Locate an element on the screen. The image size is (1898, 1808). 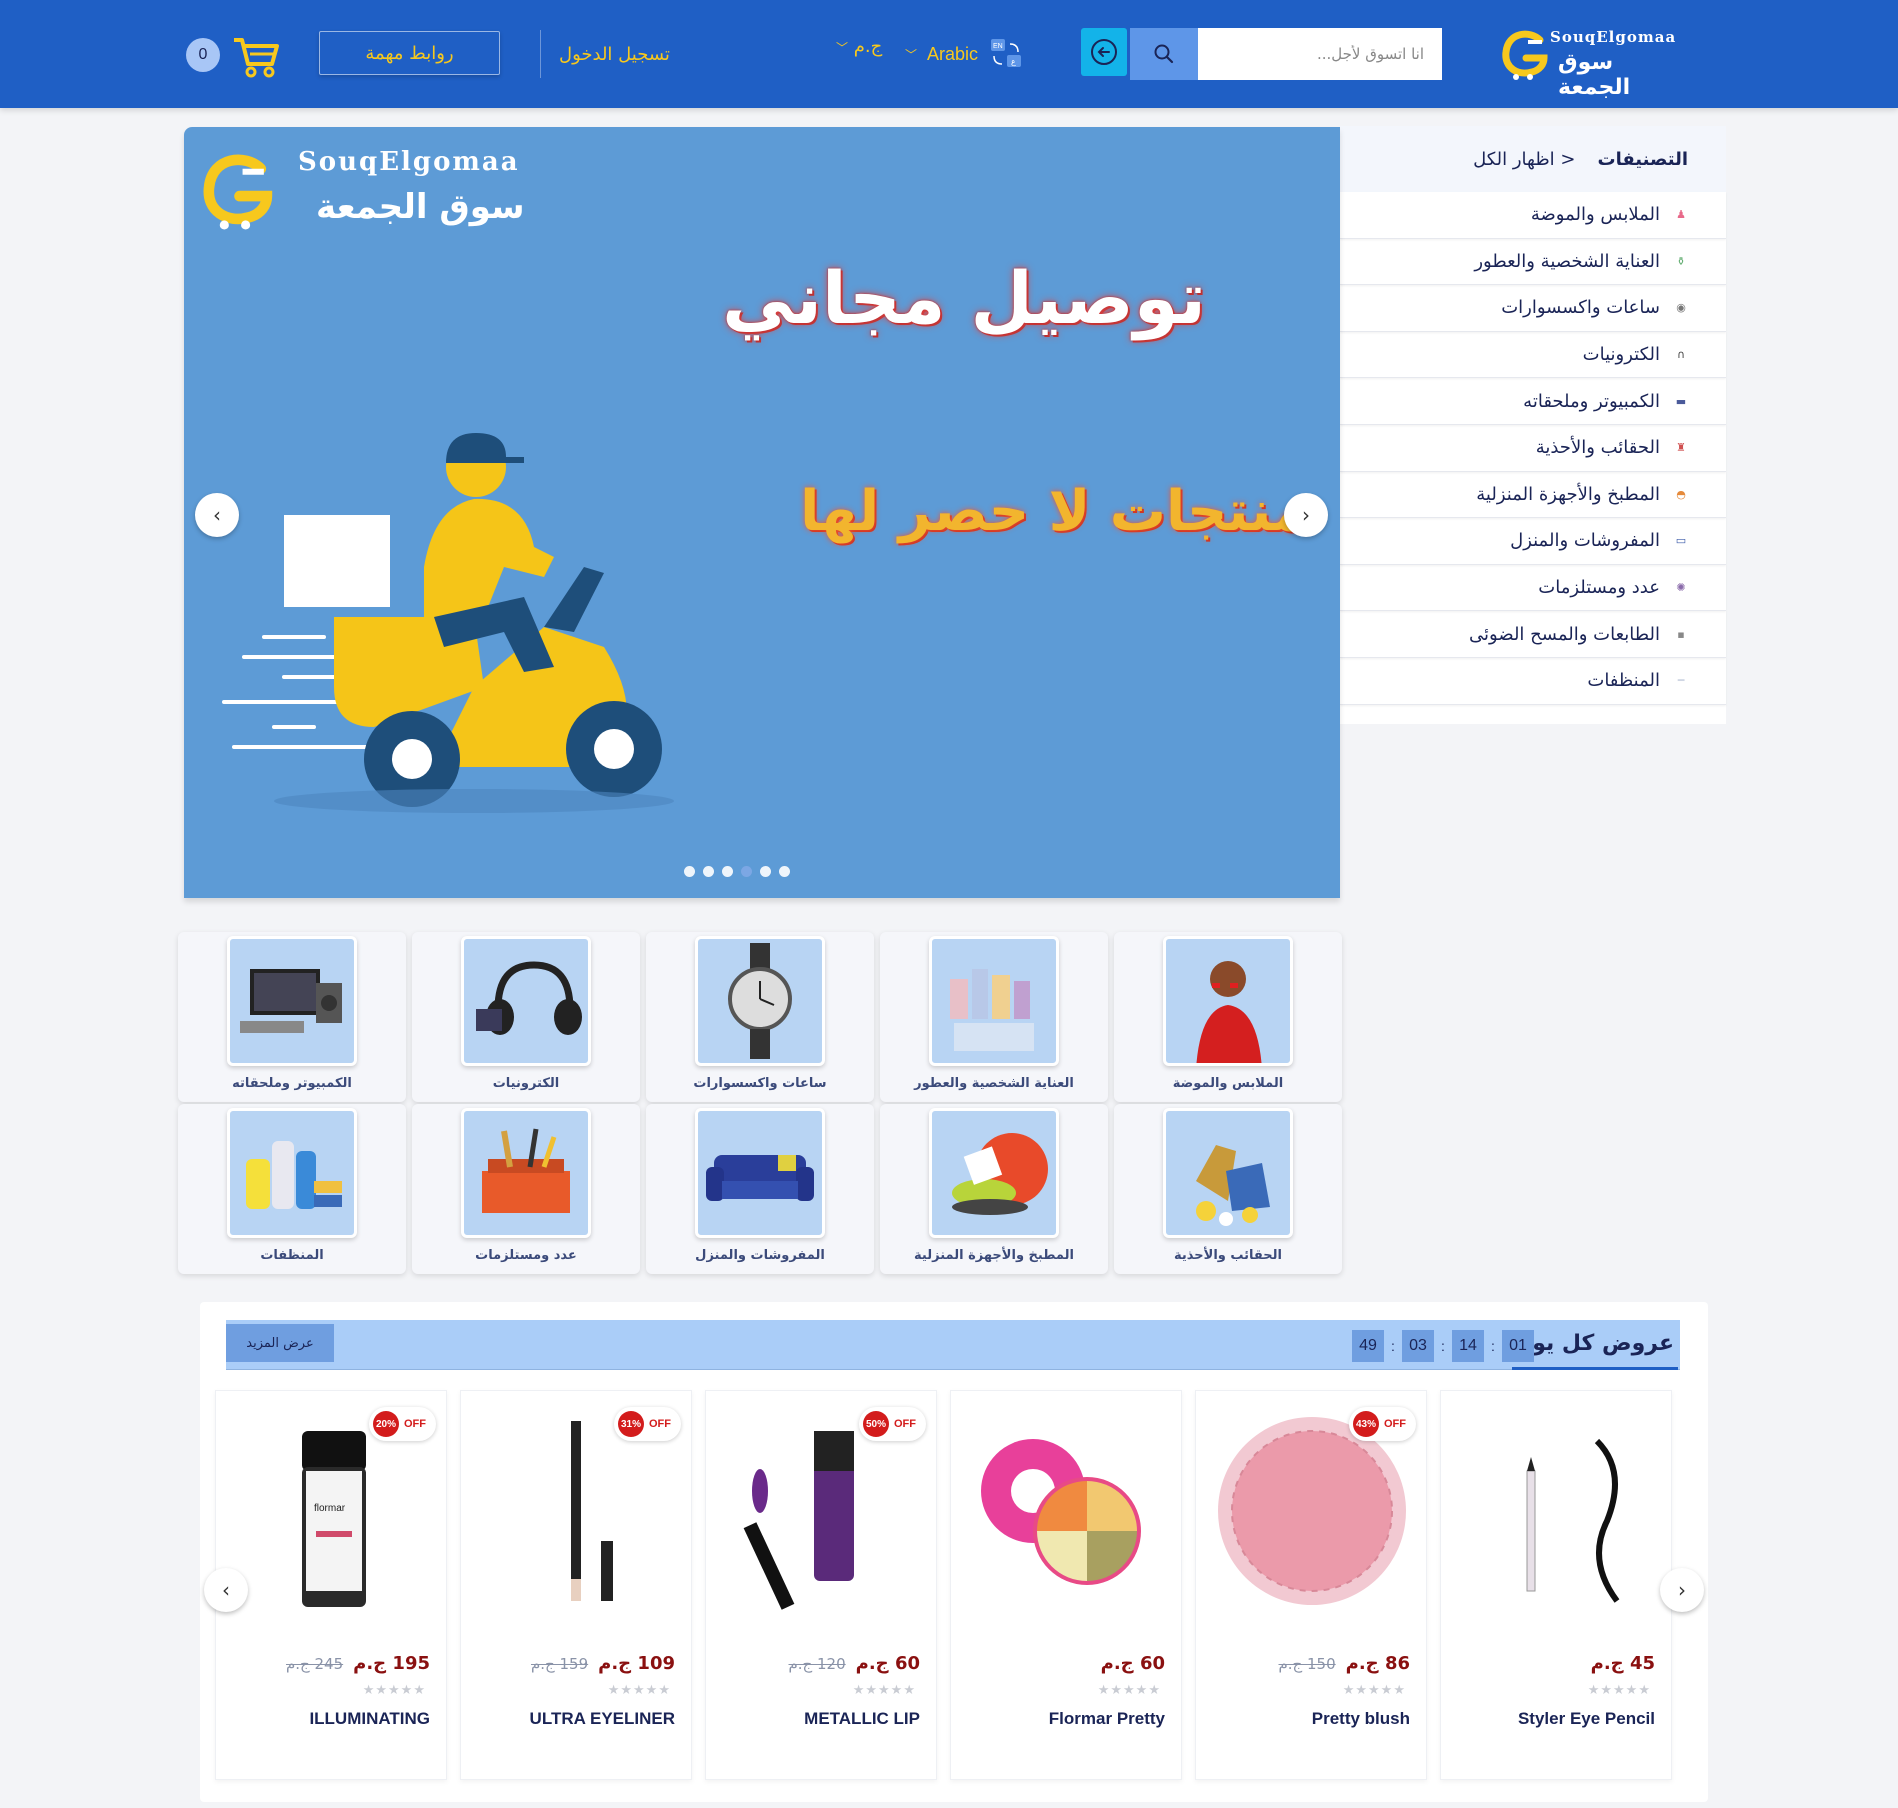
search-input is located at coordinates (1320, 54).